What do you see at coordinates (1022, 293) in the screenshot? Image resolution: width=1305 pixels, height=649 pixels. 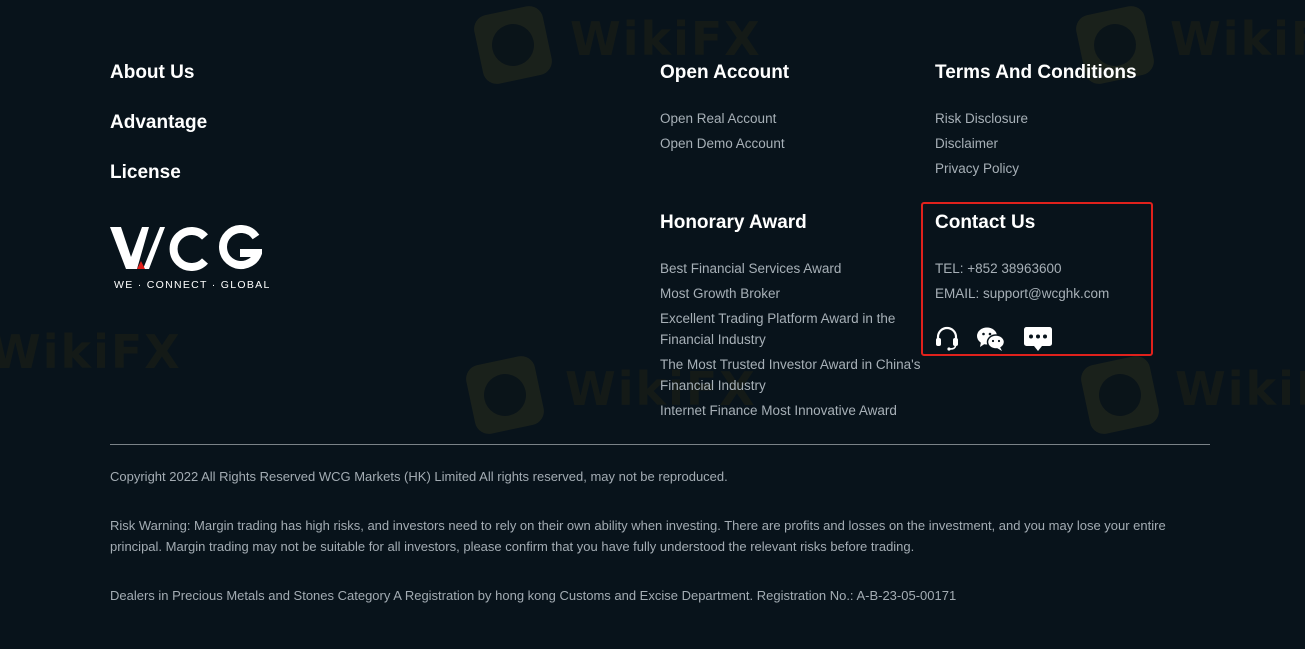 I see `contact-email: EMAIL: support@wcghk.com` at bounding box center [1022, 293].